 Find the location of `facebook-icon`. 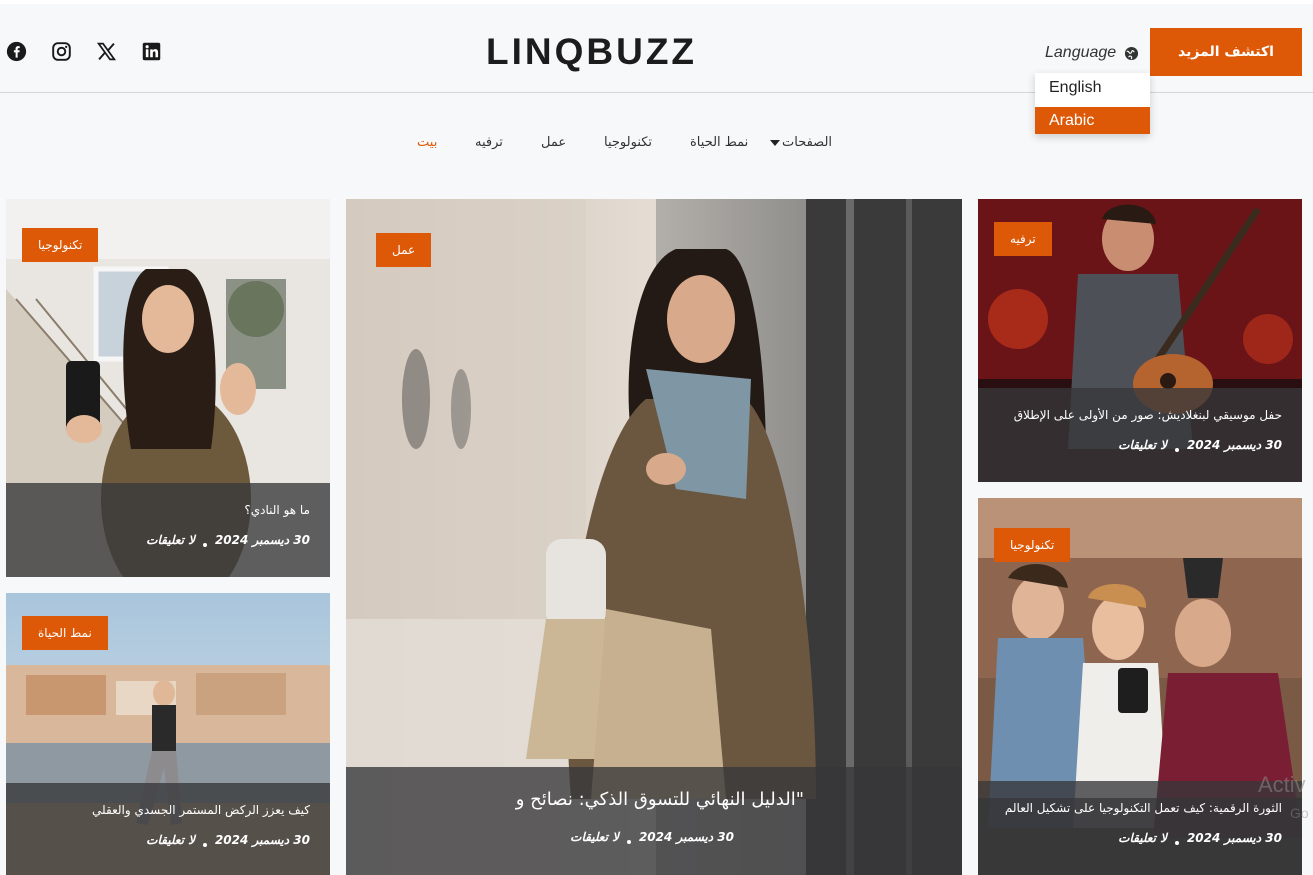

facebook-icon is located at coordinates (16, 51).